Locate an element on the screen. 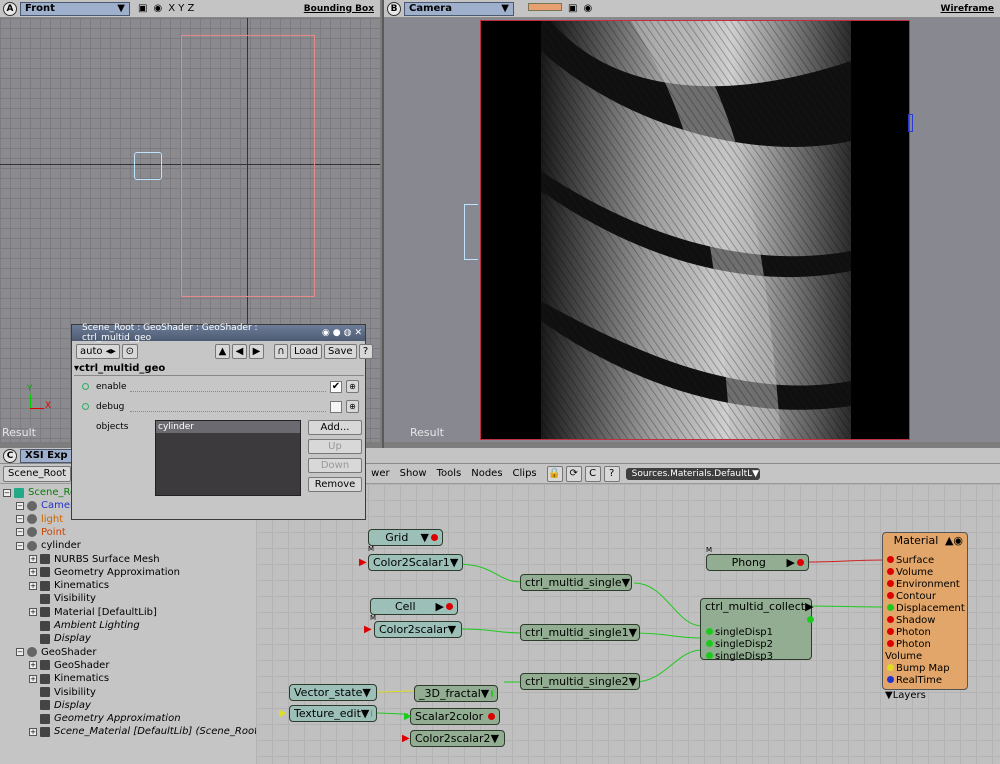  scalar2color-node: Scalar2color is located at coordinates (455, 716).